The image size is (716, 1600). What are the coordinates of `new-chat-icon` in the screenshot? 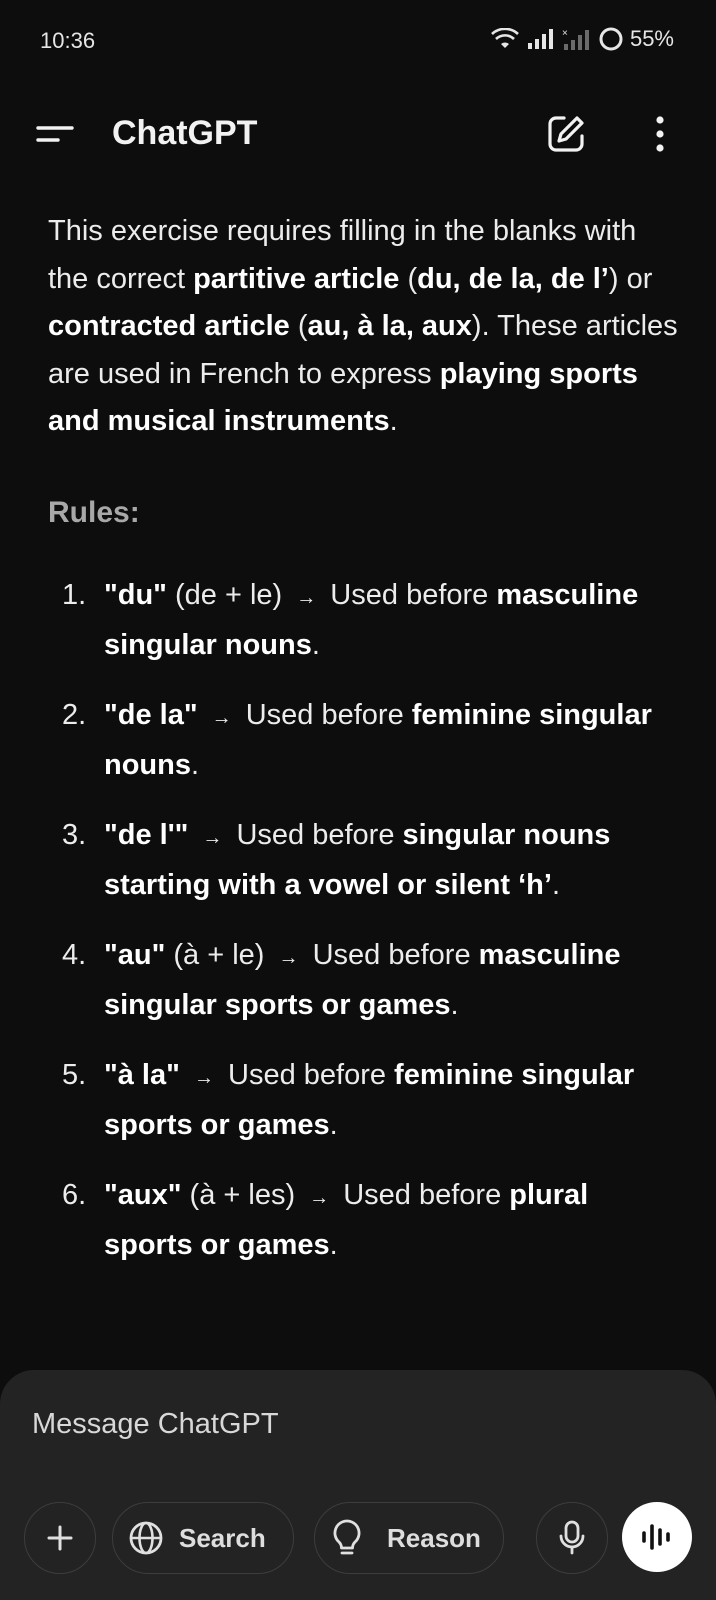 It's located at (566, 134).